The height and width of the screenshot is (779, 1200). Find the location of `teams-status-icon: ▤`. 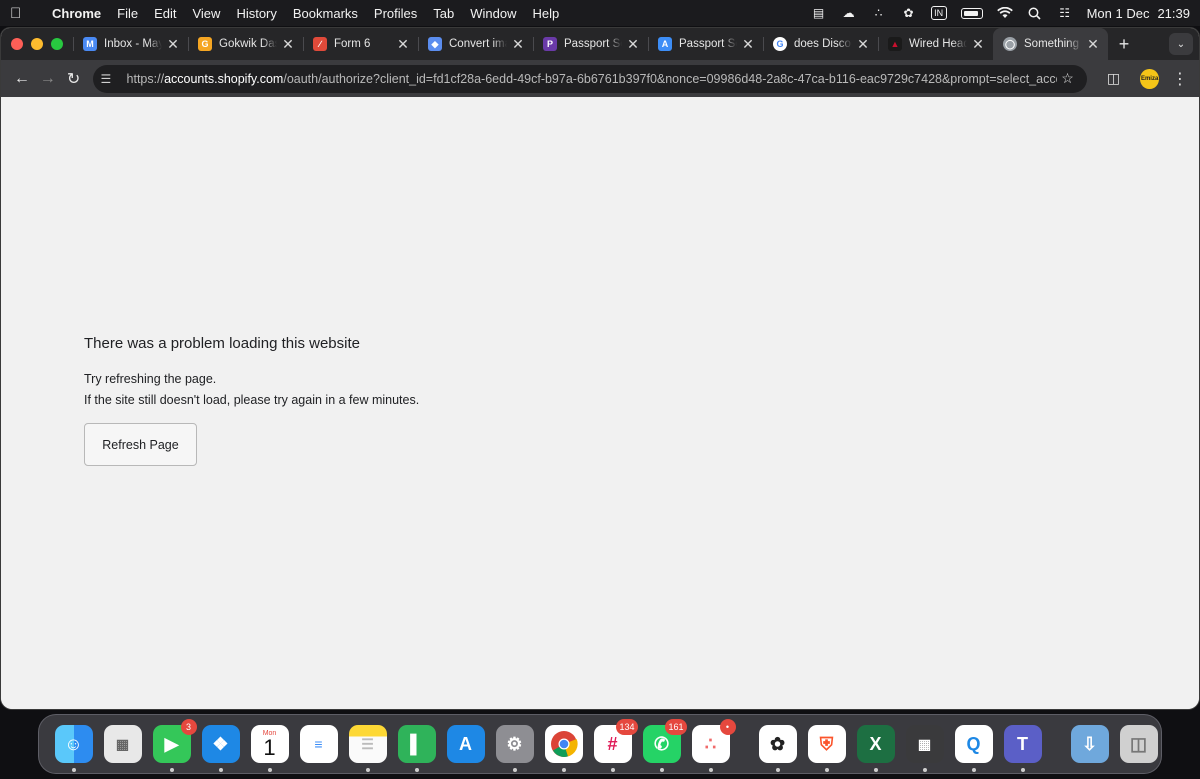

teams-status-icon: ▤ is located at coordinates (819, 13).